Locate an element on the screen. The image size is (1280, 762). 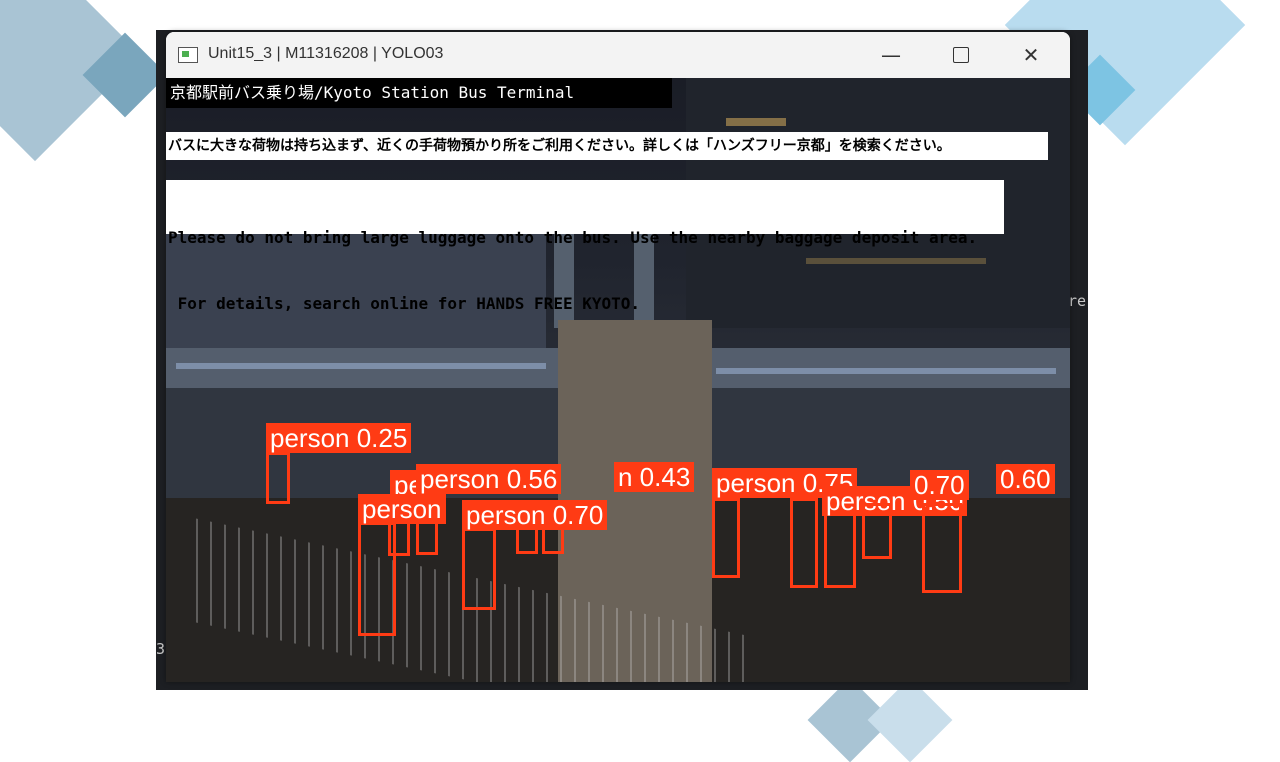
desktop-text-fragment: re is located at coordinates (1077, 301).